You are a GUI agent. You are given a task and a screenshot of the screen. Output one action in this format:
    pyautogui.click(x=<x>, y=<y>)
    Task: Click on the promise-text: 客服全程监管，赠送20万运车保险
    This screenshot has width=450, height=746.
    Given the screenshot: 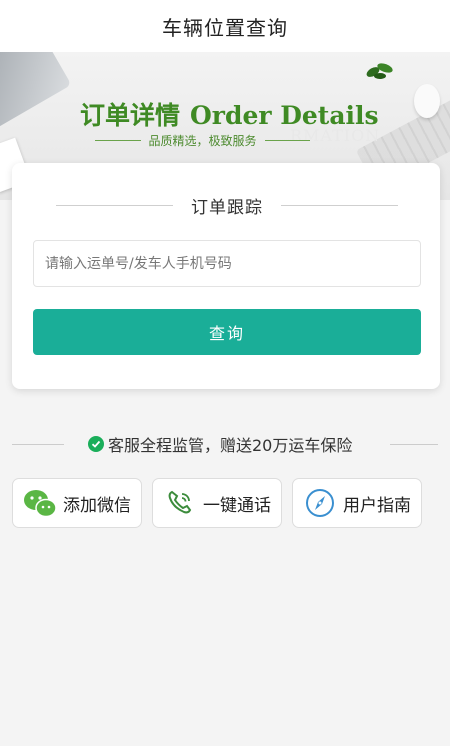 What is the action you would take?
    pyautogui.click(x=230, y=445)
    